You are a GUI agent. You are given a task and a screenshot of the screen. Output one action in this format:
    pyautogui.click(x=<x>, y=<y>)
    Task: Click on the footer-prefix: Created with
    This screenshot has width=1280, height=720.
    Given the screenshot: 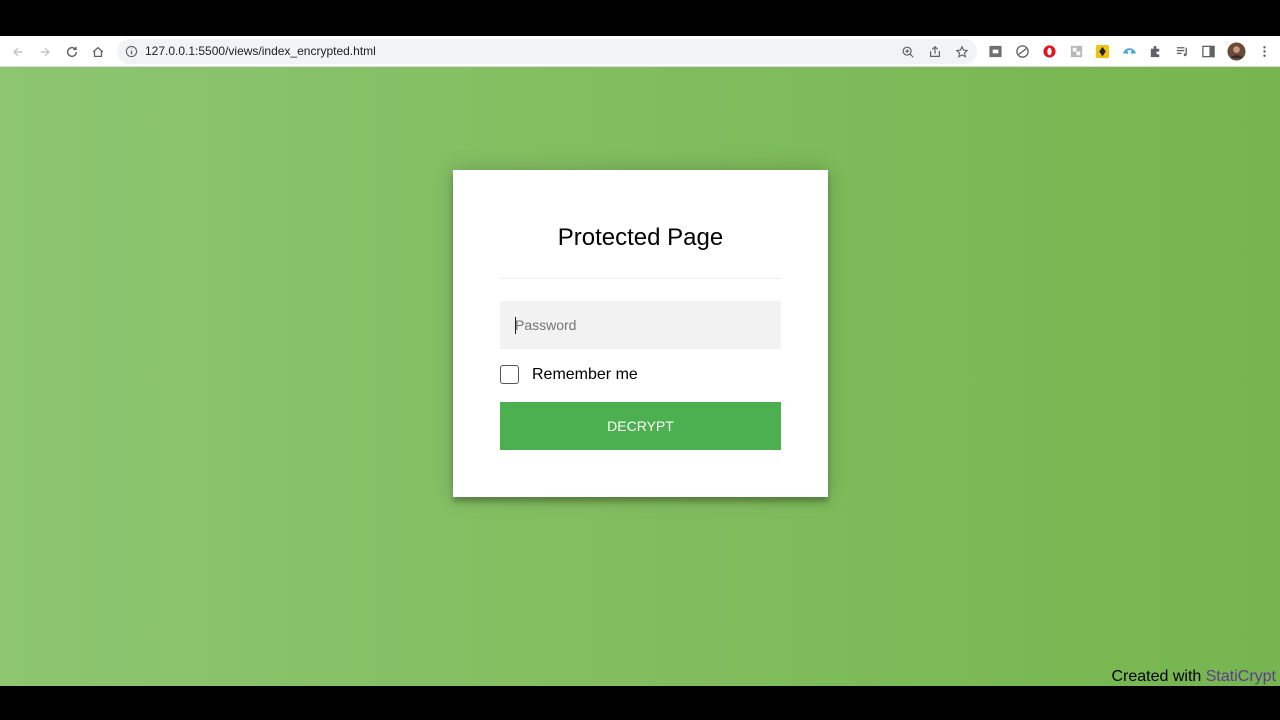 What is the action you would take?
    pyautogui.click(x=1158, y=676)
    